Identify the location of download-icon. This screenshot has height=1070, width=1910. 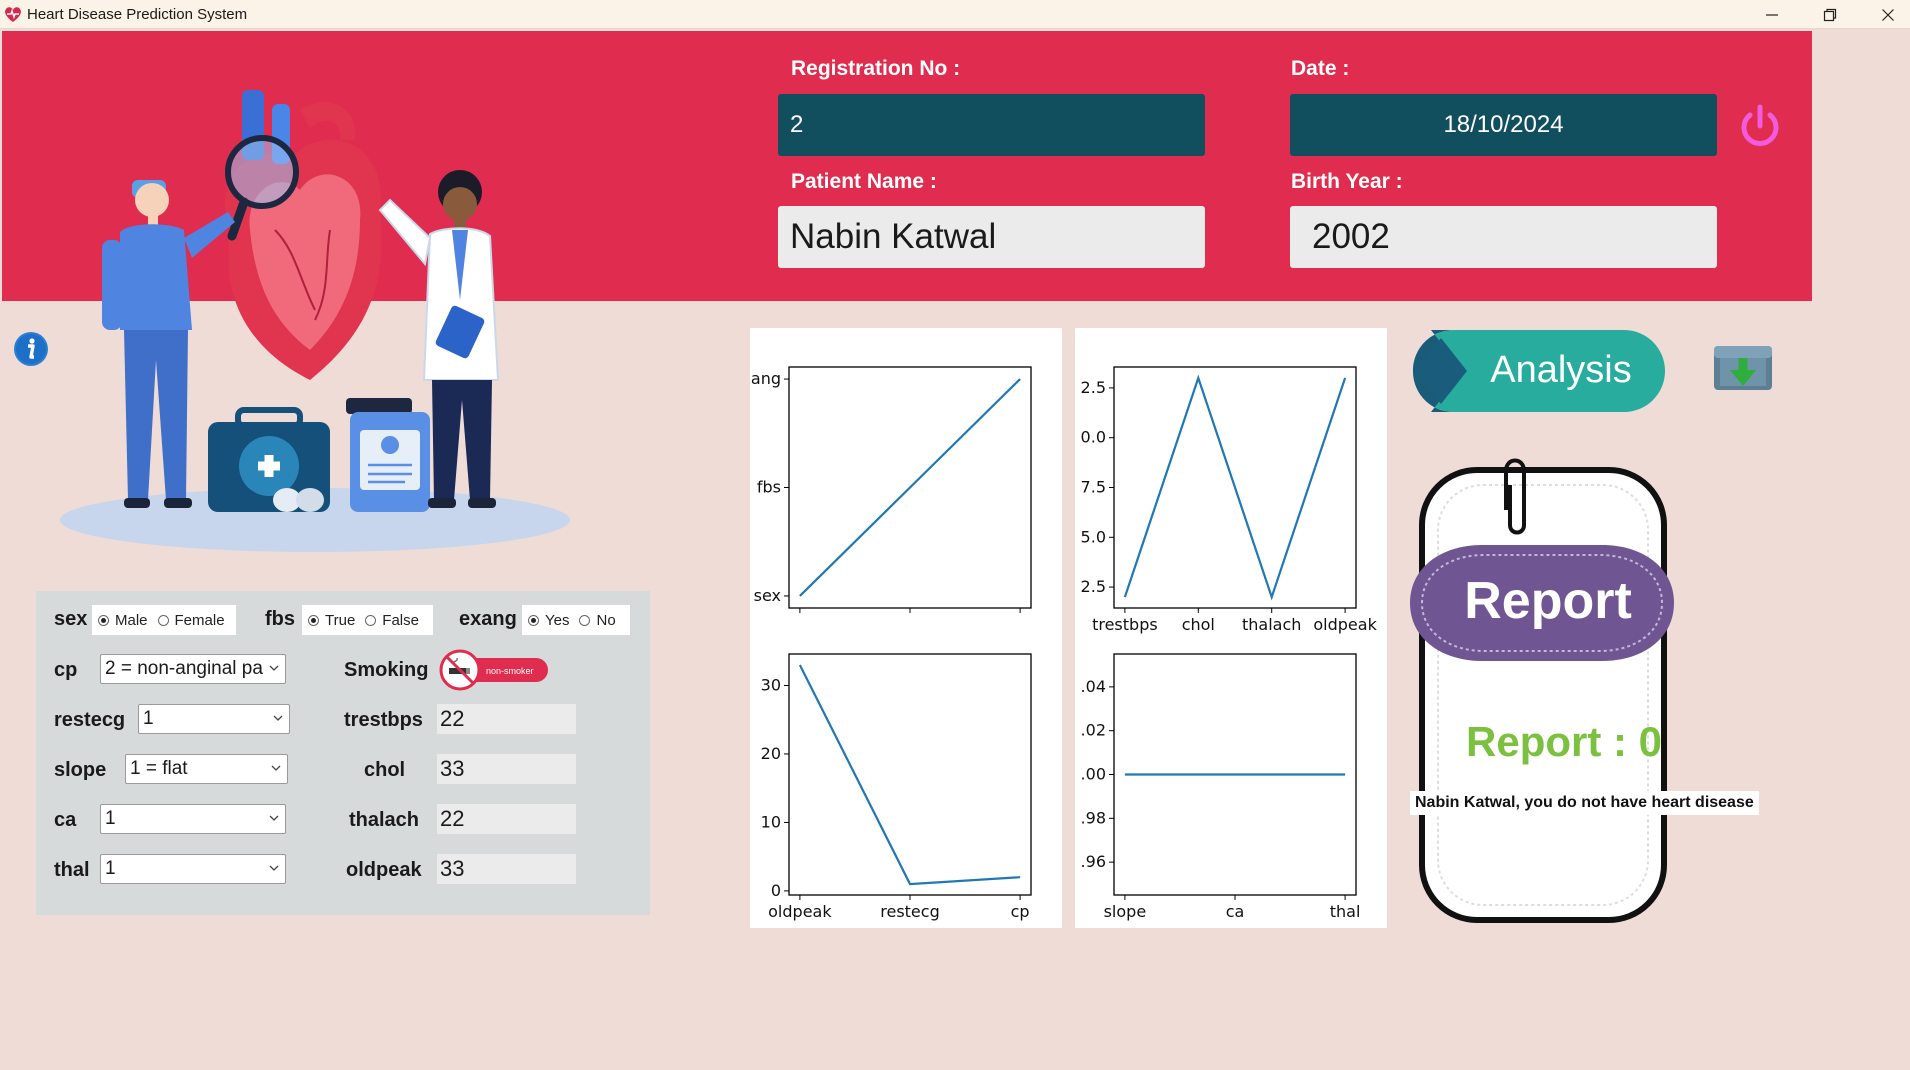
(1743, 366).